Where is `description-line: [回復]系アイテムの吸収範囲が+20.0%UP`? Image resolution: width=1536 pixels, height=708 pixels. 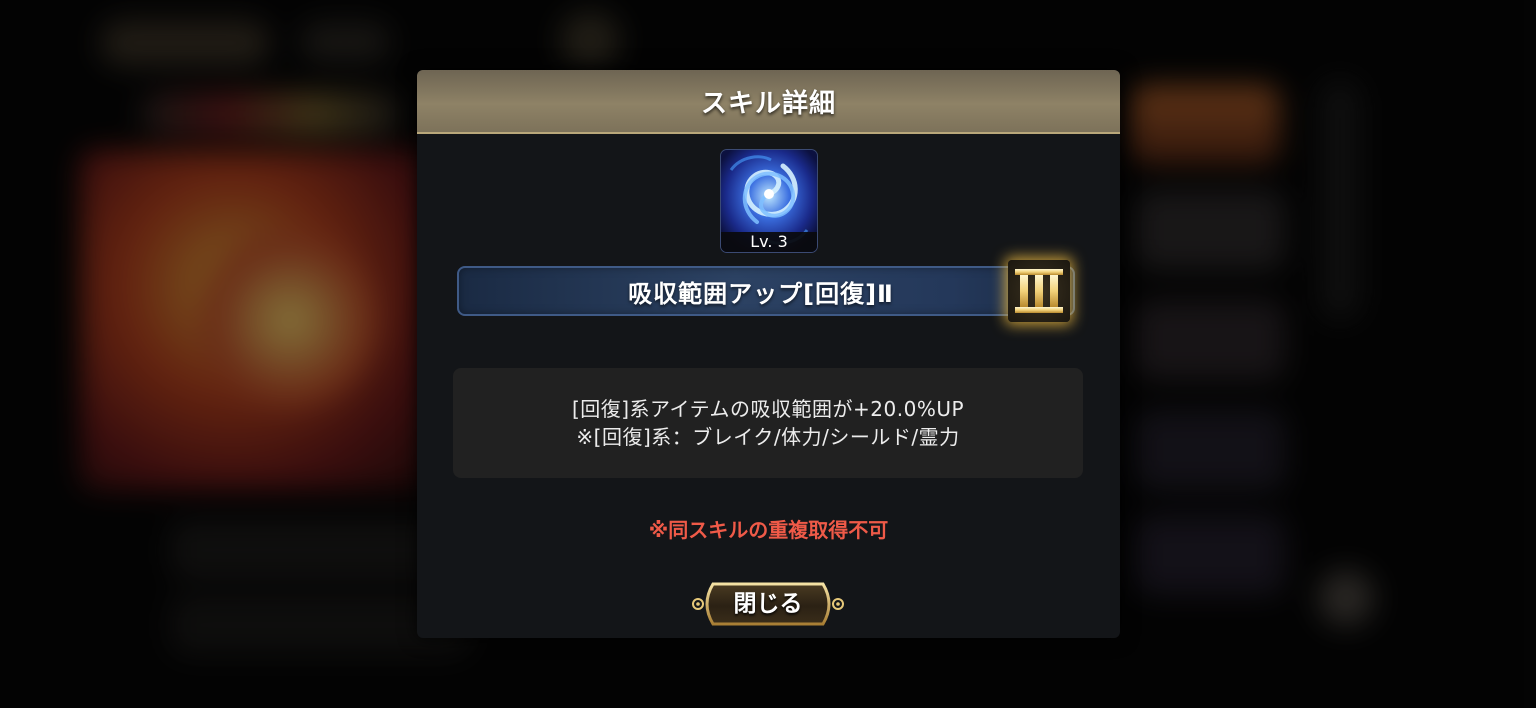
description-line: [回復]系アイテムの吸収範囲が+20.0%UP is located at coordinates (768, 409).